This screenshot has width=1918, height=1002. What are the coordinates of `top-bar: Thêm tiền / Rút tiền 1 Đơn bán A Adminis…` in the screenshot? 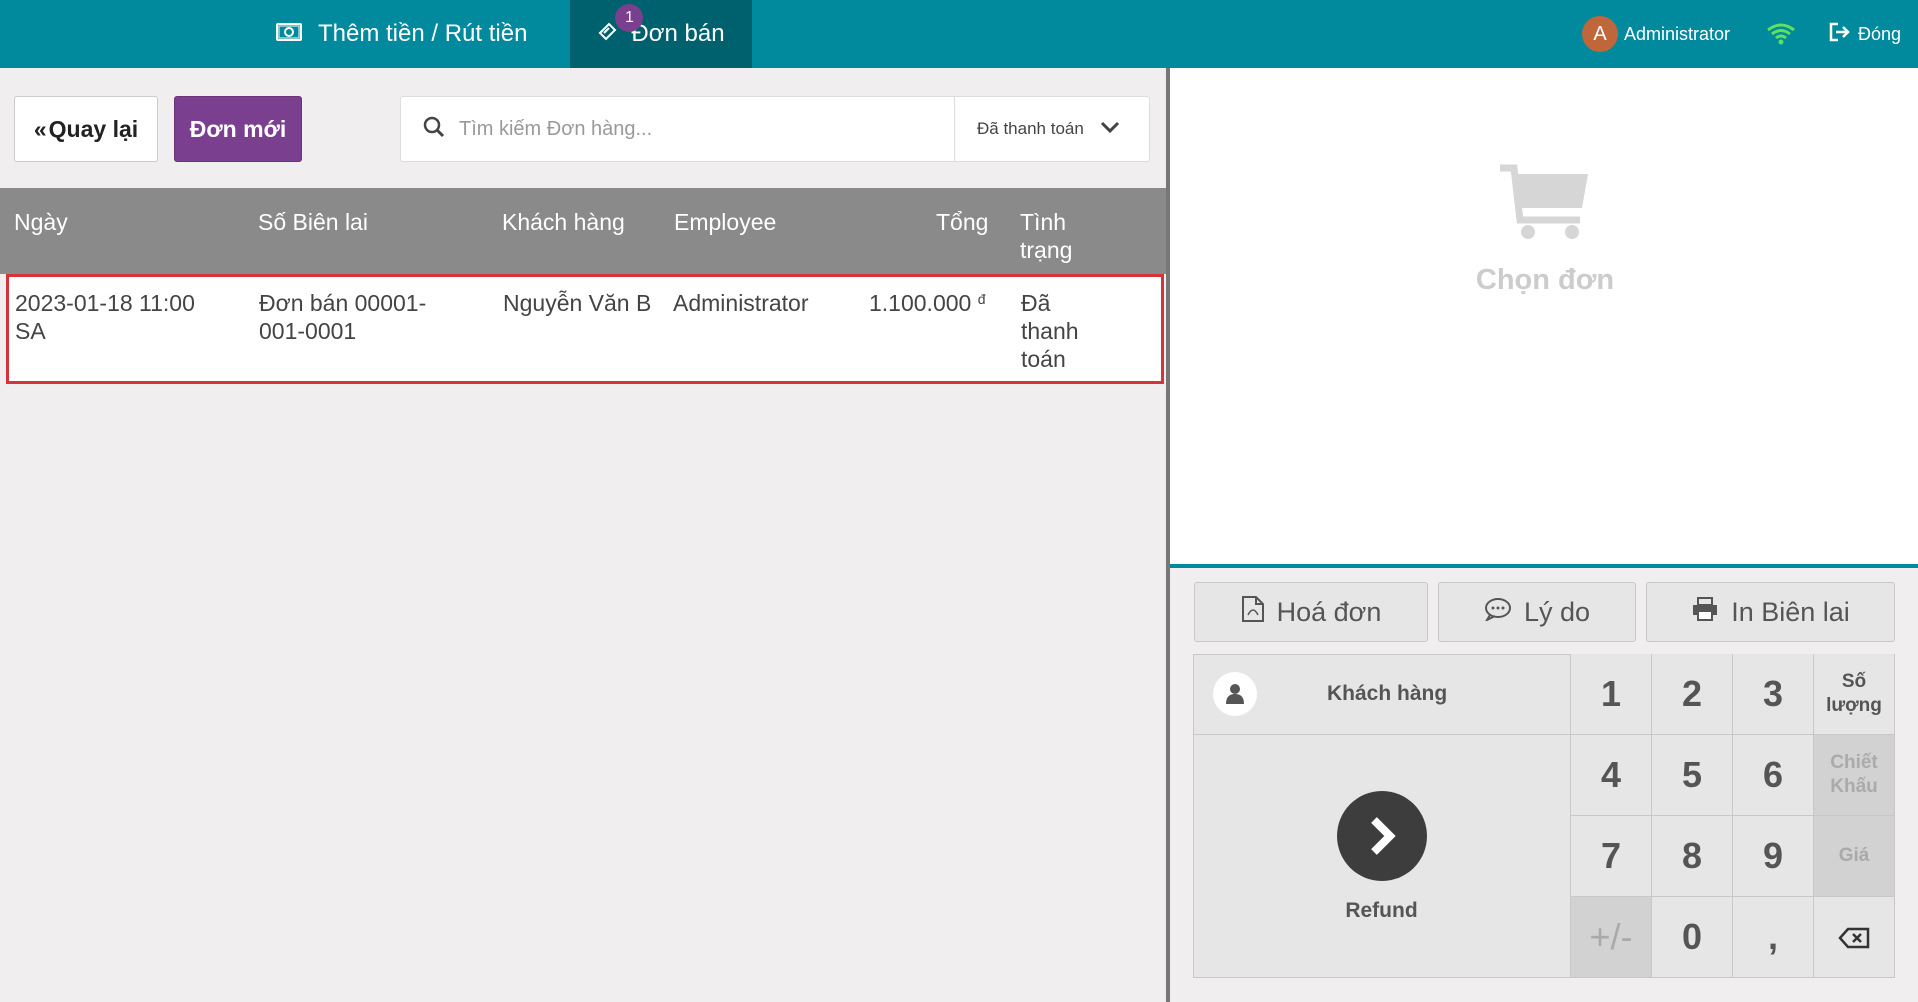 It's located at (959, 34).